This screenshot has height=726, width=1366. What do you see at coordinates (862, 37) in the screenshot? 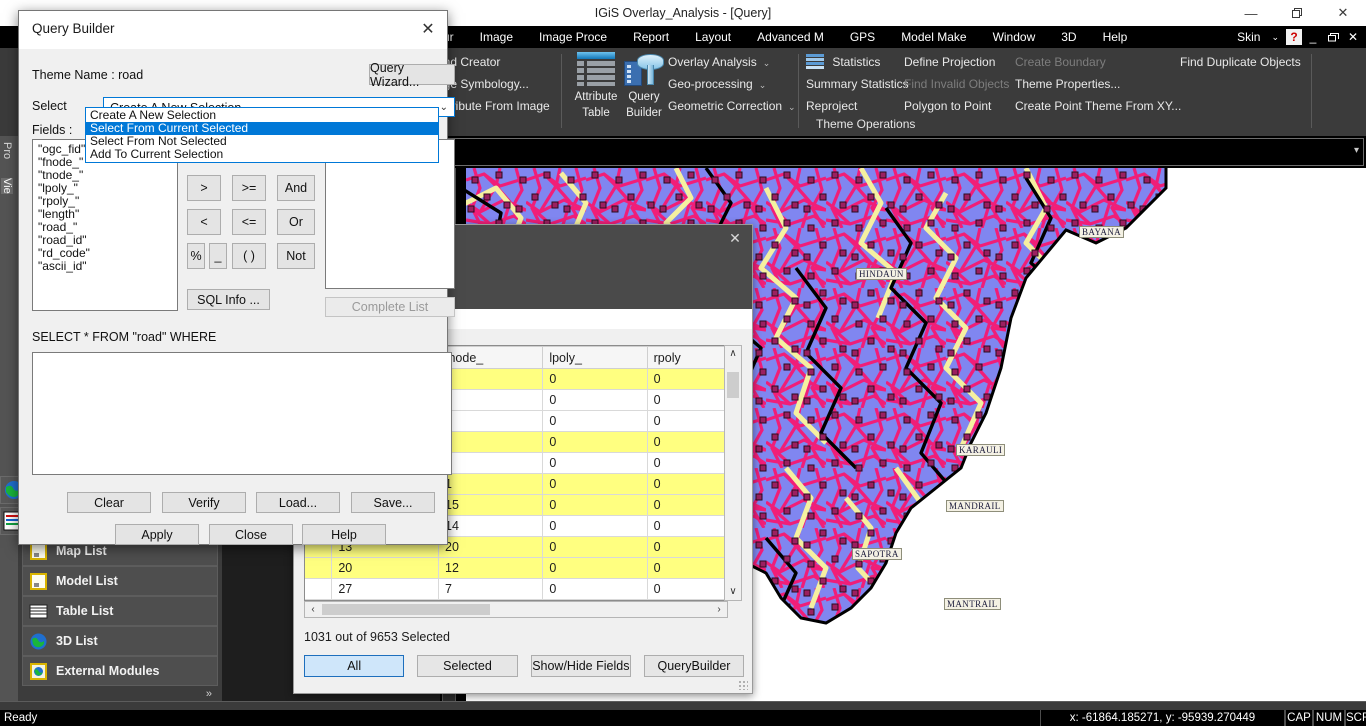
I see `menu-item-gps: GPS` at bounding box center [862, 37].